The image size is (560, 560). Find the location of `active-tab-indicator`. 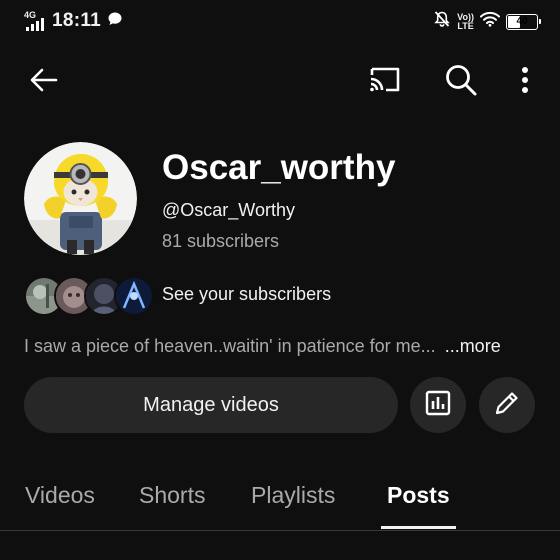

active-tab-indicator is located at coordinates (418, 527).